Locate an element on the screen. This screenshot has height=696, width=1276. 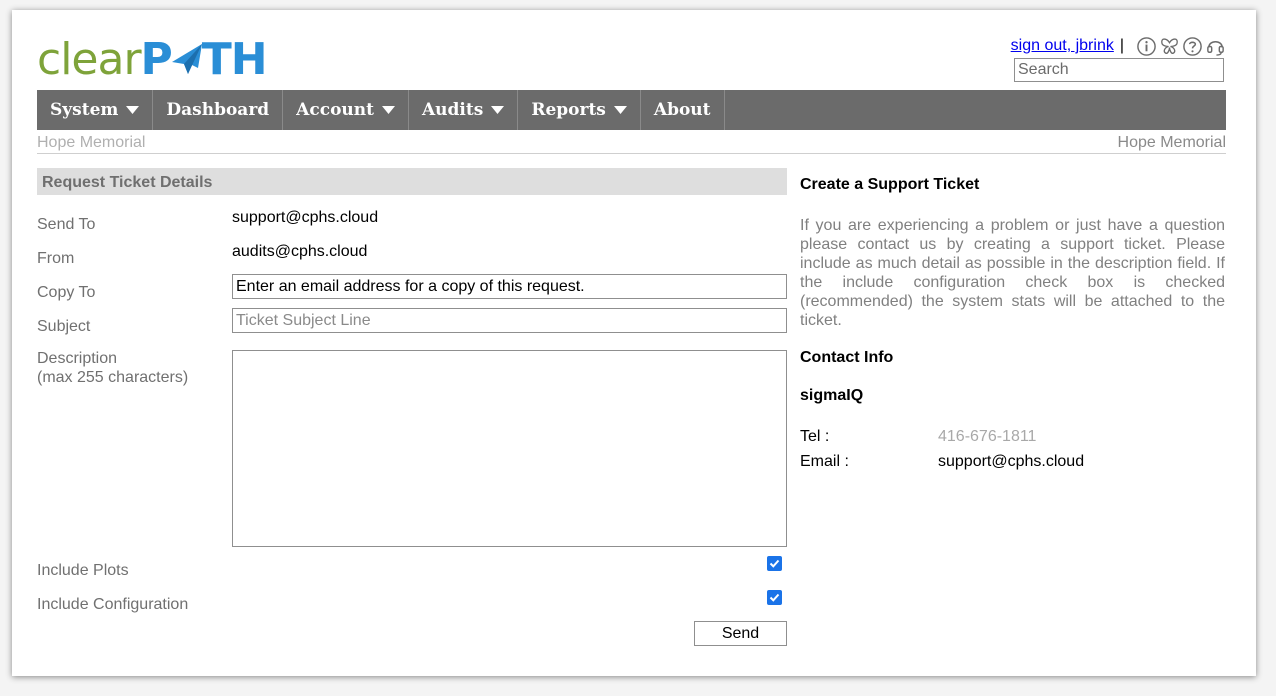
copy-to-label: Copy To is located at coordinates (66, 292).